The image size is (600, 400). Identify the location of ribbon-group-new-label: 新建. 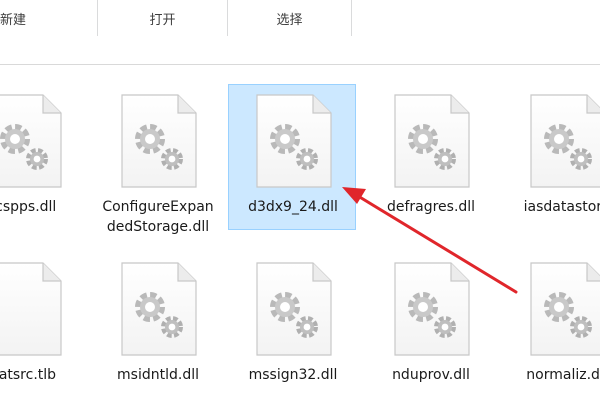
(13, 20).